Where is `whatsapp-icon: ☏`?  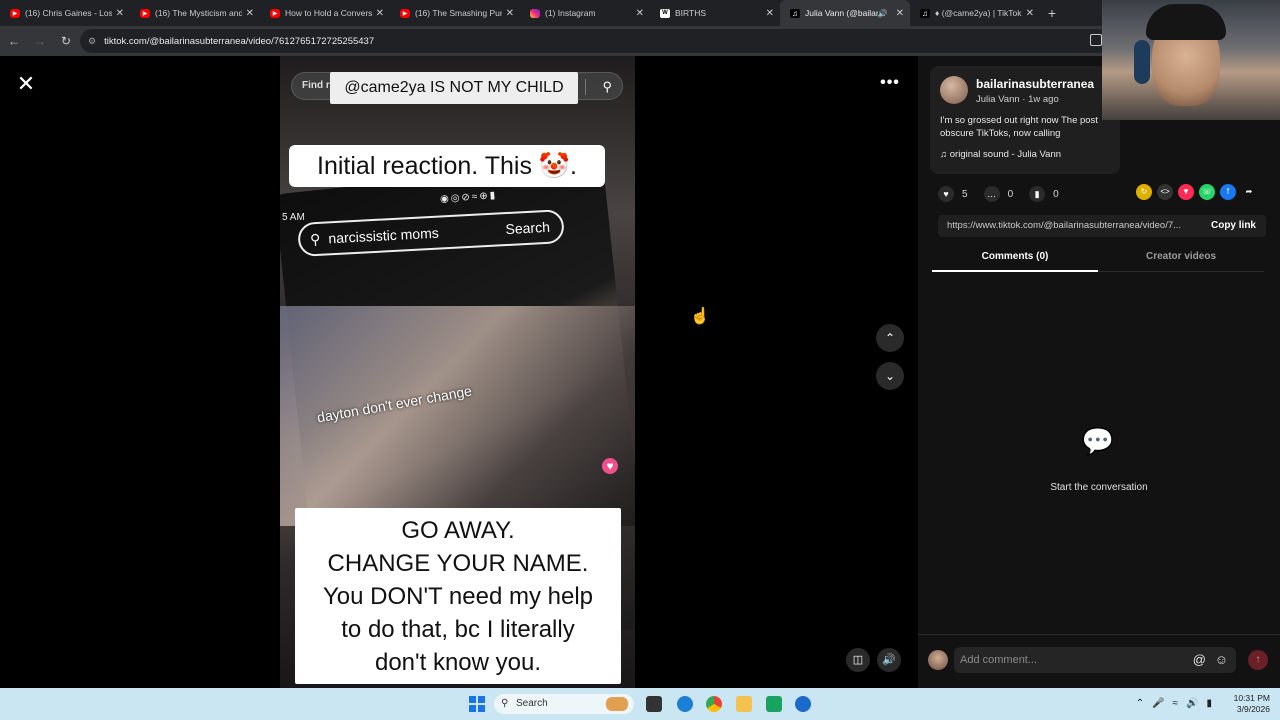
whatsapp-icon: ☏ is located at coordinates (1207, 192).